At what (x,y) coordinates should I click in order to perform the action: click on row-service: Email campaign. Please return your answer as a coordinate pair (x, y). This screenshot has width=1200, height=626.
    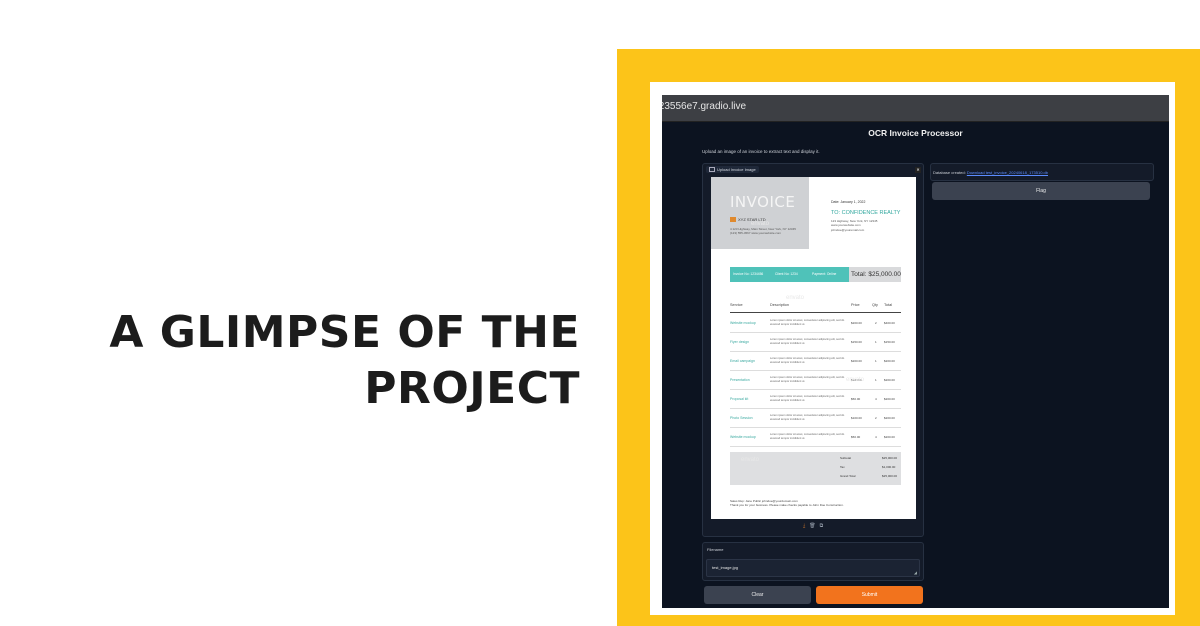
    Looking at the image, I should click on (742, 361).